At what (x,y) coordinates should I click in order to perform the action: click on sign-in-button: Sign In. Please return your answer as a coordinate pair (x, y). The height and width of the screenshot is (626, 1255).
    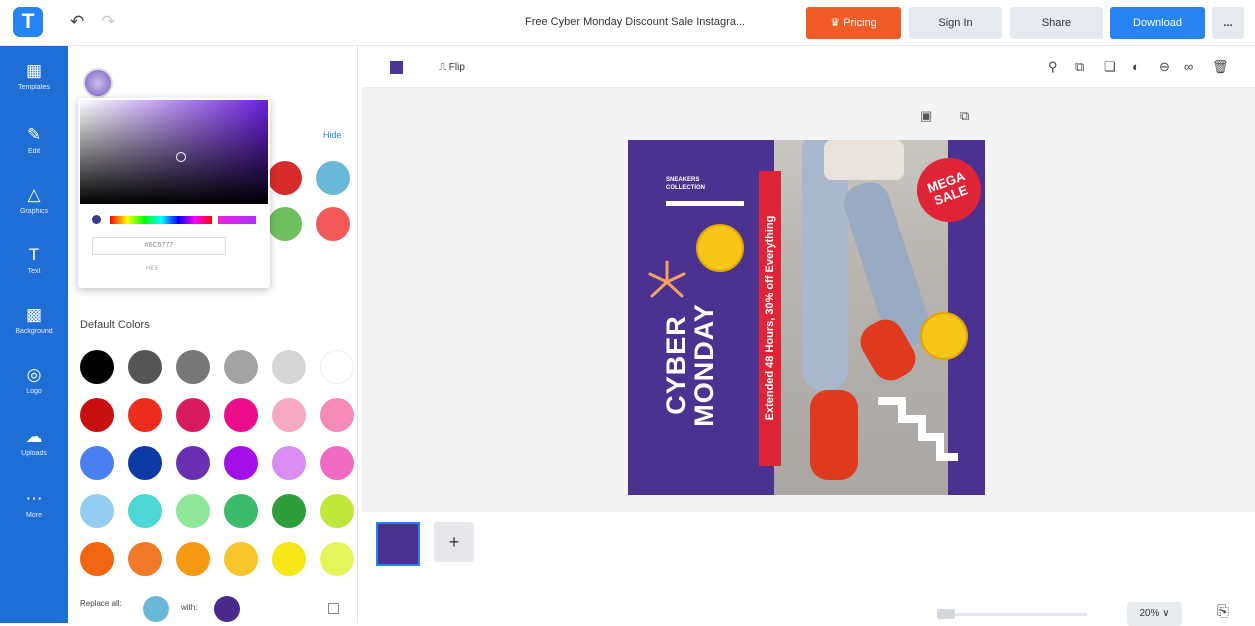
    Looking at the image, I should click on (955, 23).